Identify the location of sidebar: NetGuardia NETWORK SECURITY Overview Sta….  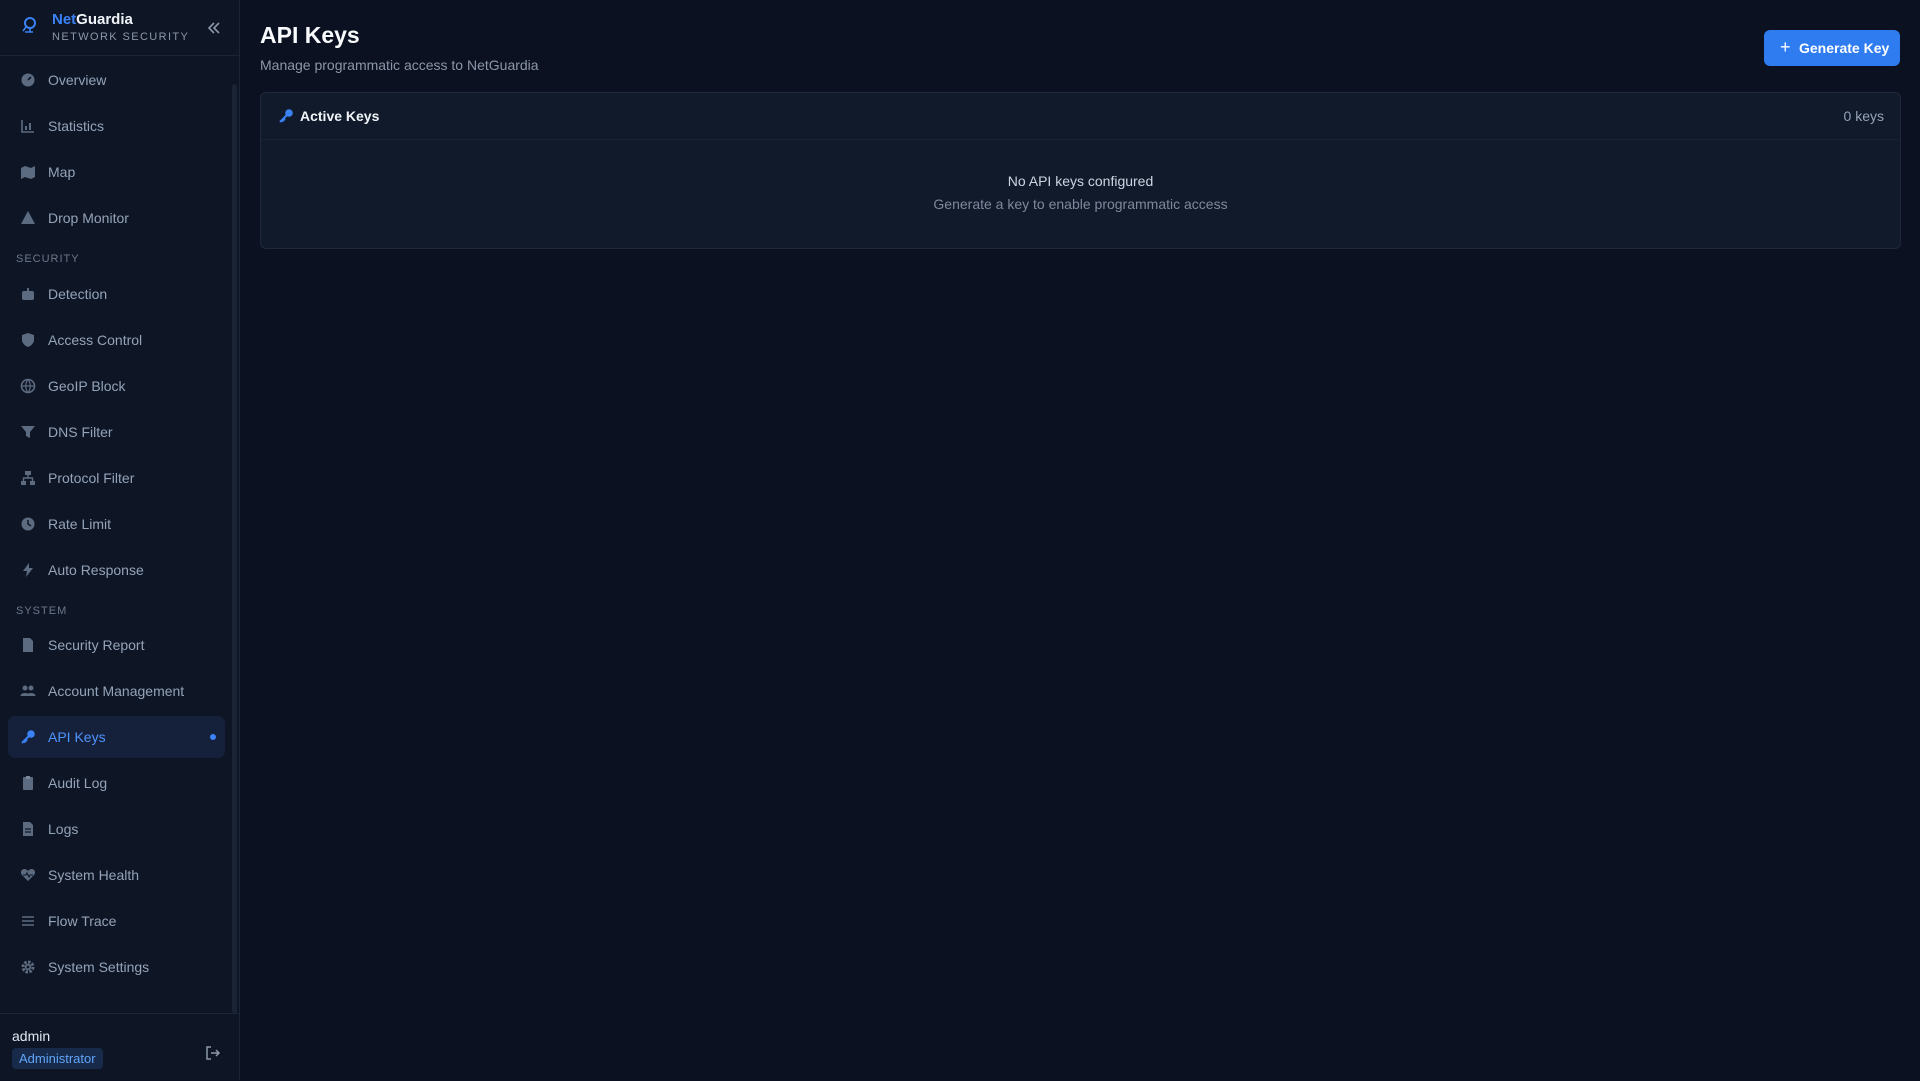
(120, 540).